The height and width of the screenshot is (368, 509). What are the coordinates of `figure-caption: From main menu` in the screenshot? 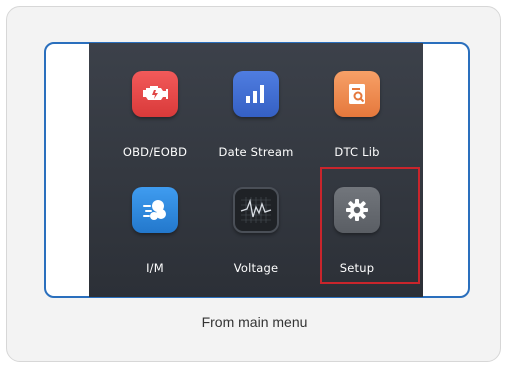 It's located at (254, 322).